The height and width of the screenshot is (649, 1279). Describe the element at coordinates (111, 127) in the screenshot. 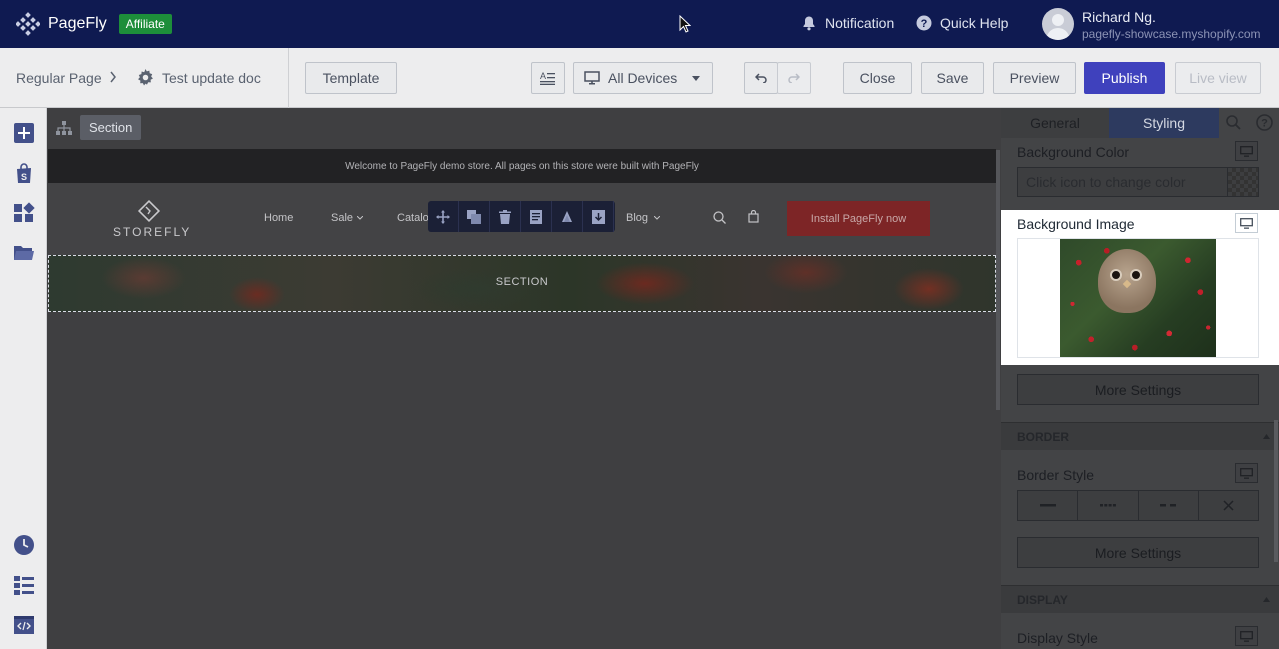

I see `selected-element-tag: Section` at that location.